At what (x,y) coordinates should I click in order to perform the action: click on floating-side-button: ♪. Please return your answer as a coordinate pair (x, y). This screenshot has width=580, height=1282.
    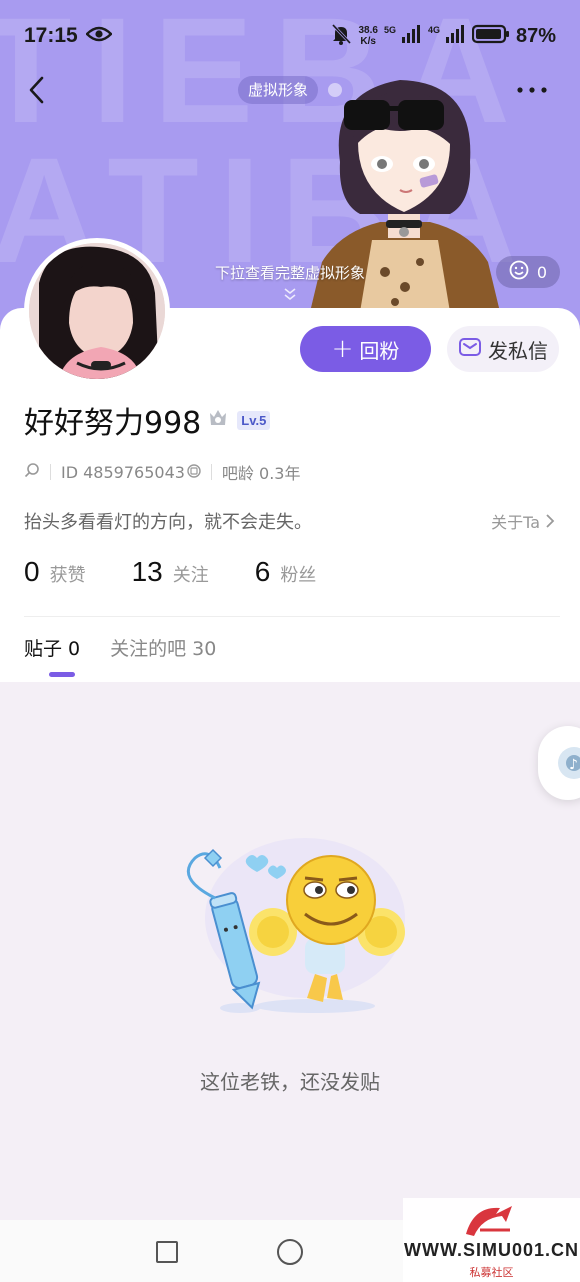
    Looking at the image, I should click on (559, 763).